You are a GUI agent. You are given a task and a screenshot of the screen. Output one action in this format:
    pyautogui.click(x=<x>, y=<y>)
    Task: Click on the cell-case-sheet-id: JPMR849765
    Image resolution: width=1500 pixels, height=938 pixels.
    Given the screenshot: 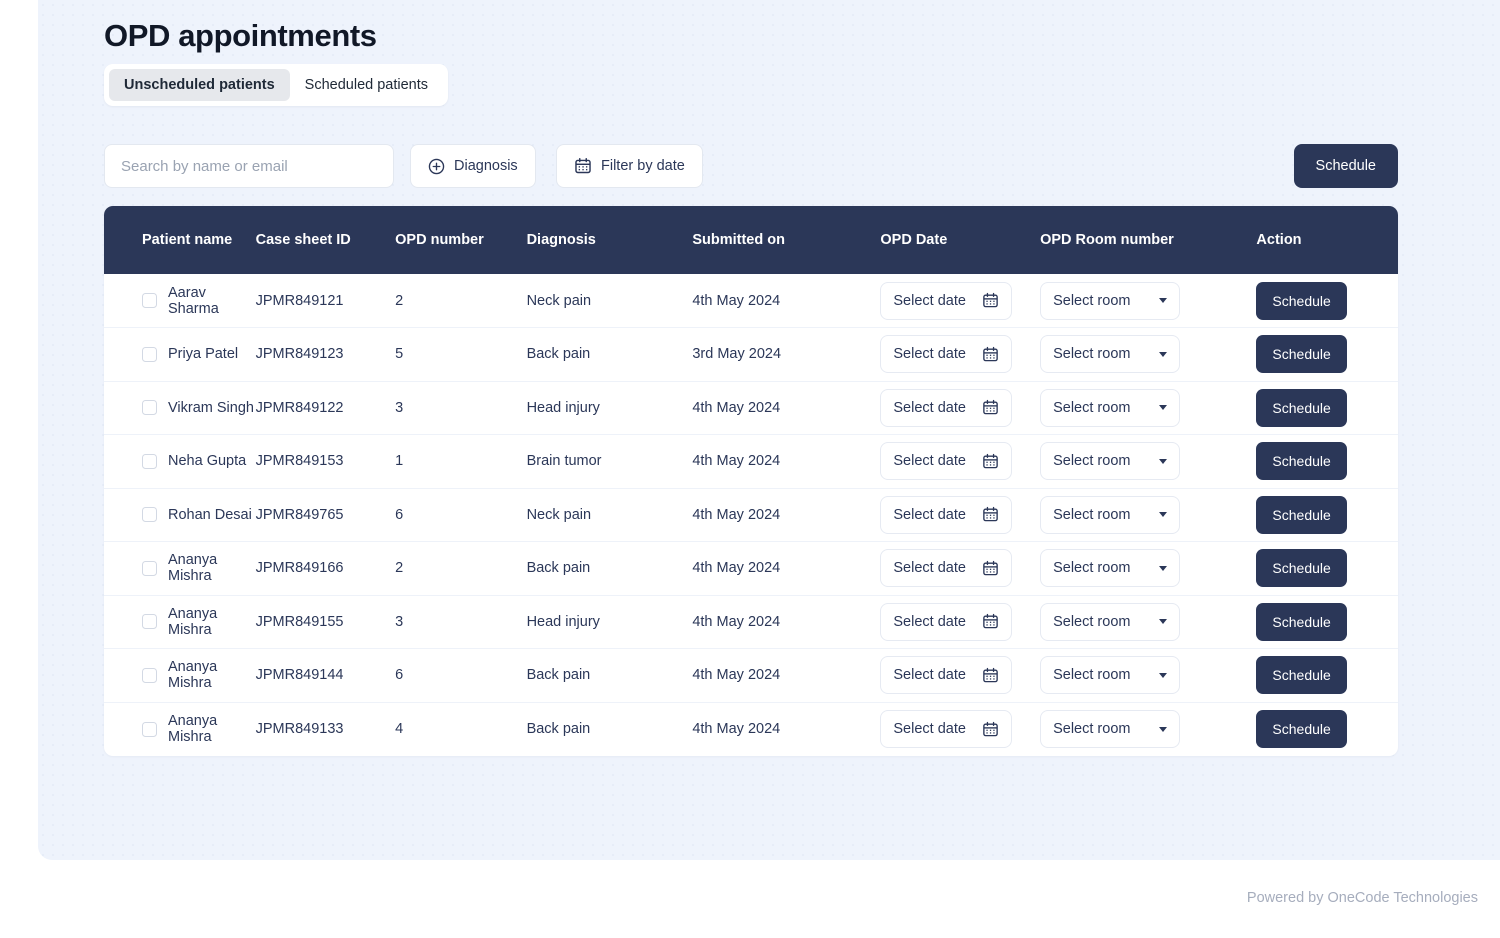 What is the action you would take?
    pyautogui.click(x=299, y=514)
    